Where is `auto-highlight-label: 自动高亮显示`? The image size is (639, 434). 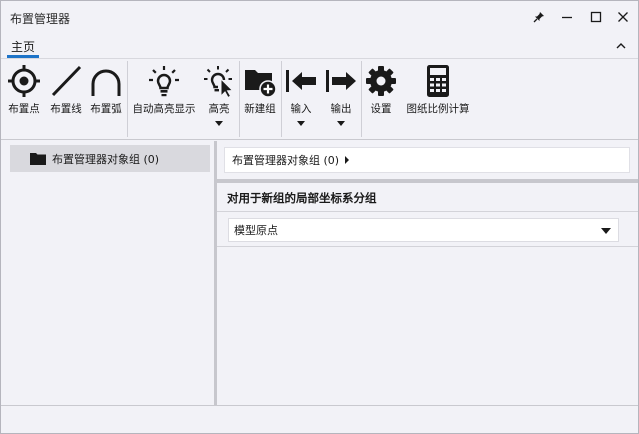
auto-highlight-label: 自动高亮显示 is located at coordinates (164, 109).